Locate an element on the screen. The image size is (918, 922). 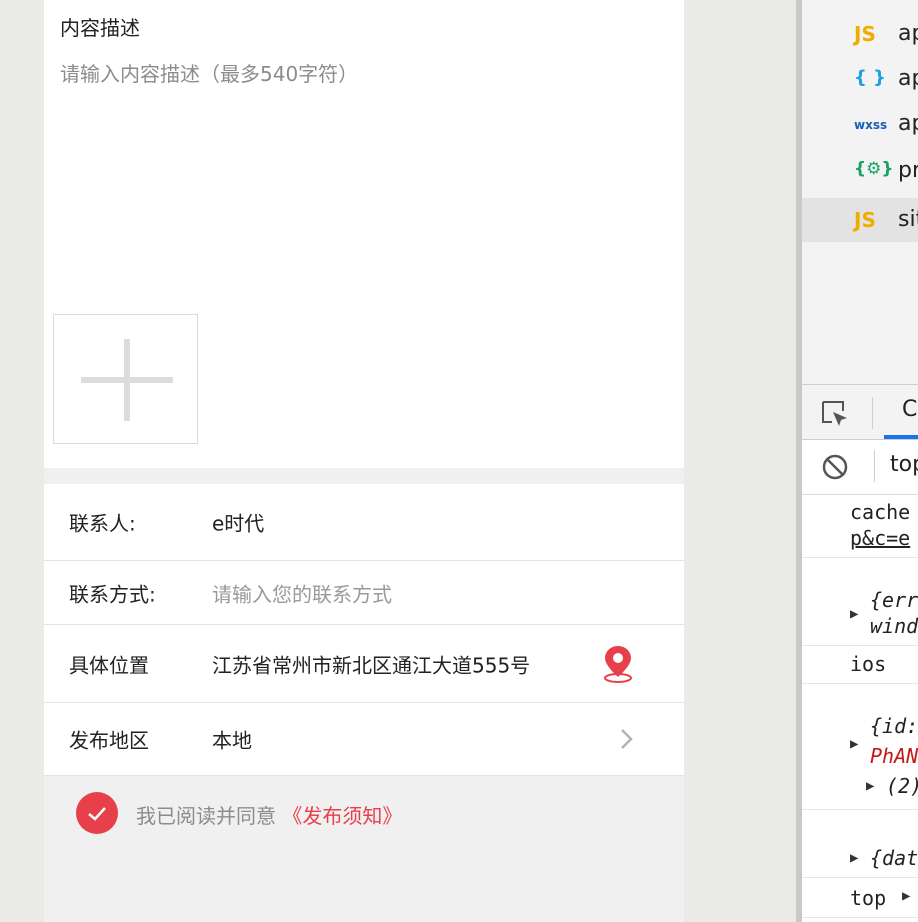
description-textarea: 请输入内容描述（最多540字符） is located at coordinates (209, 72).